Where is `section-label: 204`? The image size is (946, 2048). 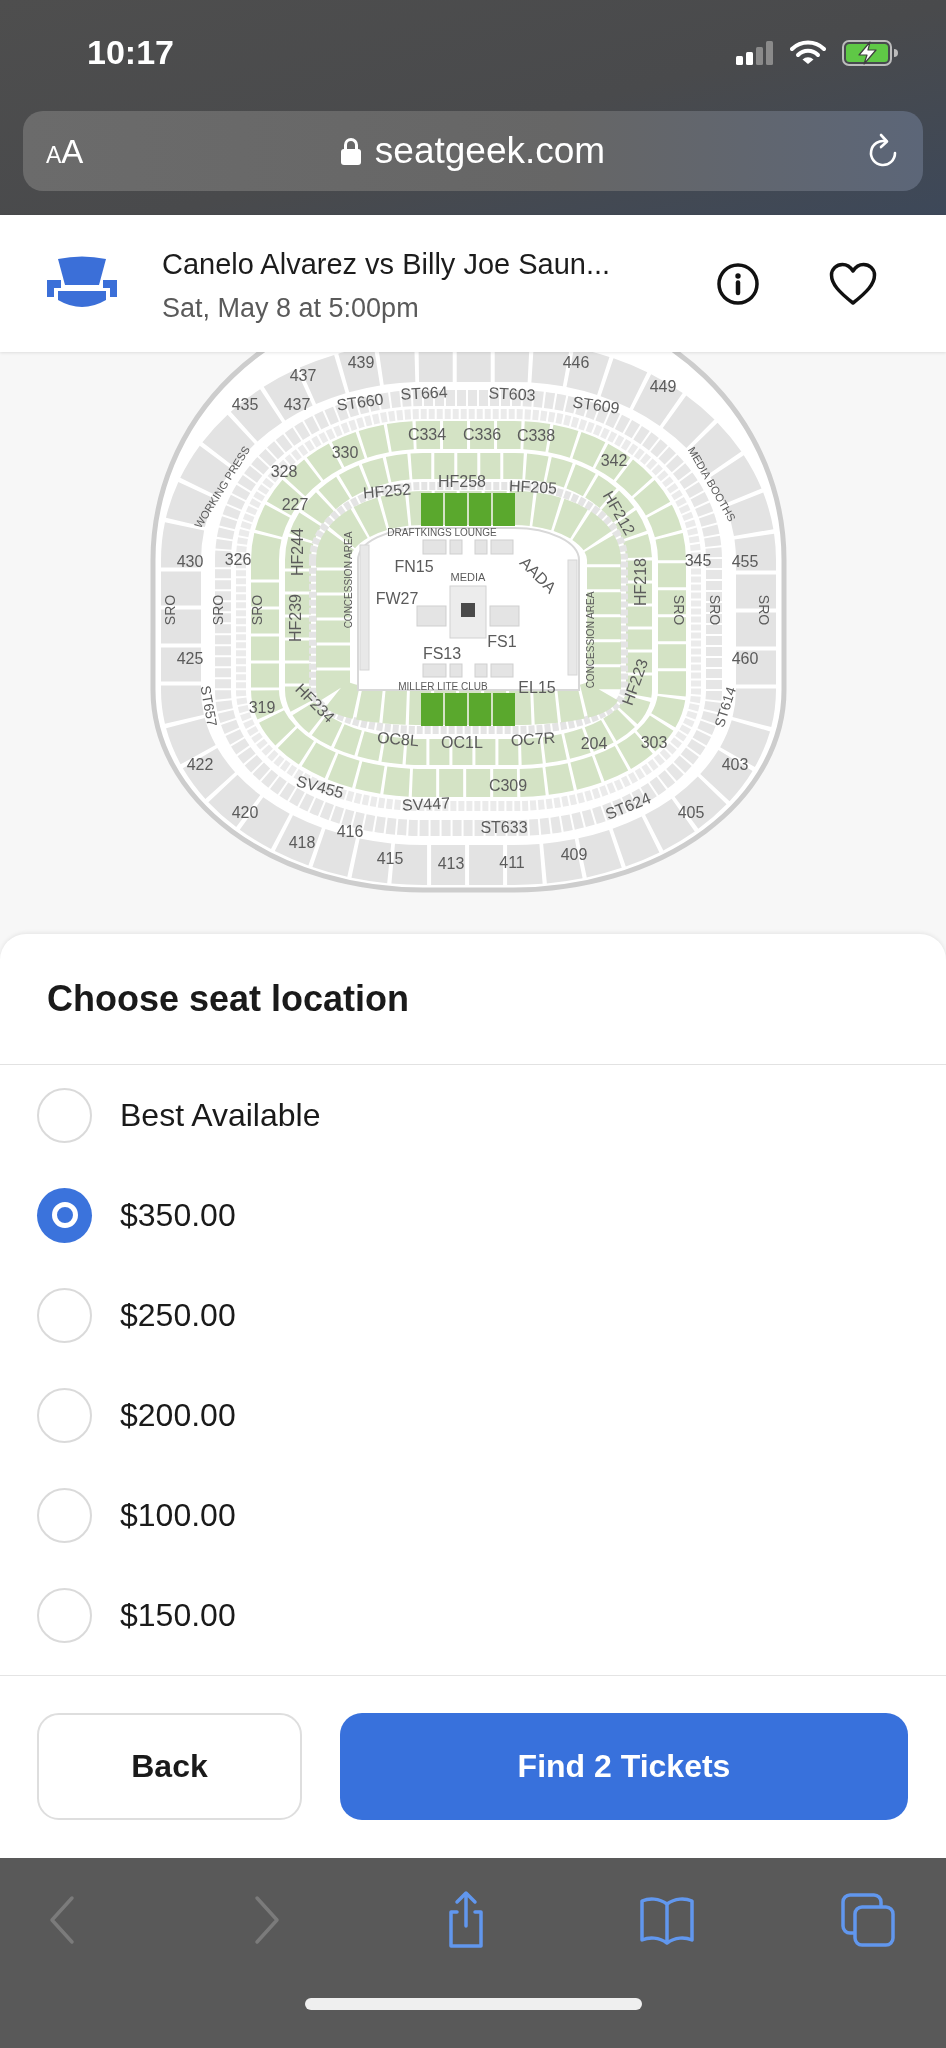
section-label: 204 is located at coordinates (594, 743).